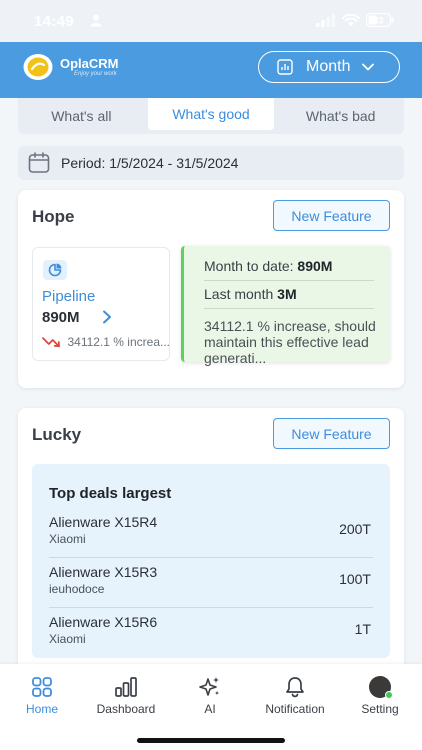 The image size is (422, 750). What do you see at coordinates (368, 67) in the screenshot?
I see `chevron-down-icon` at bounding box center [368, 67].